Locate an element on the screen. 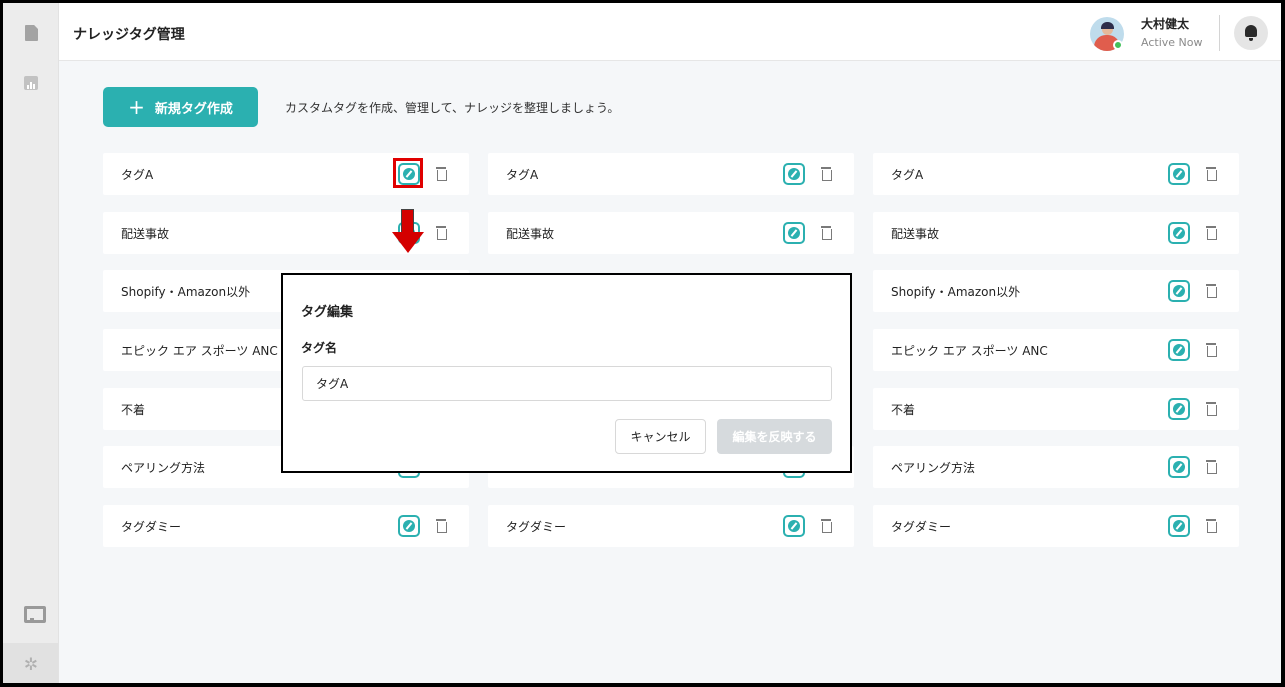 This screenshot has width=1285, height=687. plus-icon: + is located at coordinates (136, 107).